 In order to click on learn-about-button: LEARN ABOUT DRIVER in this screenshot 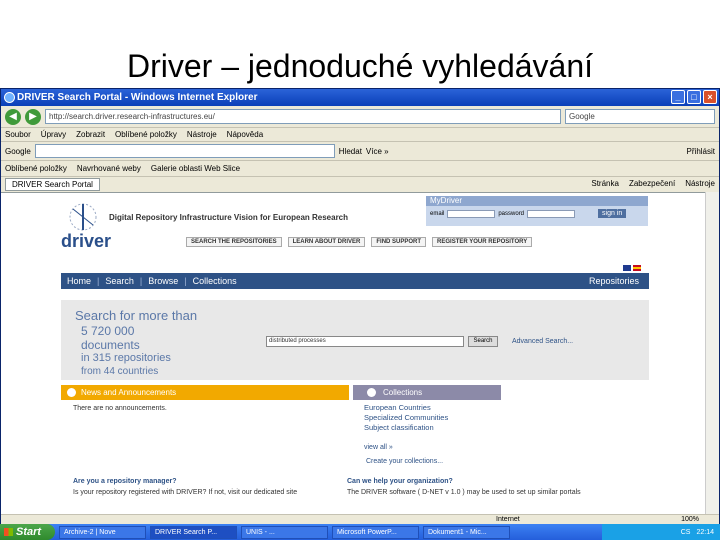, I will do `click(326, 242)`.